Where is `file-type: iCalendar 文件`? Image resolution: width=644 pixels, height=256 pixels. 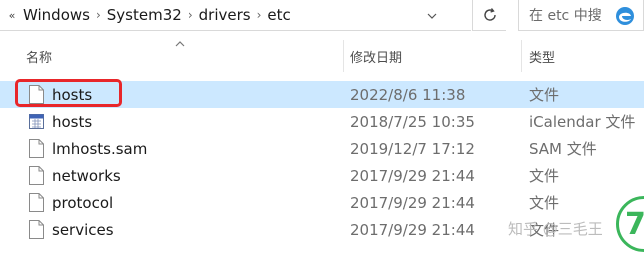 file-type: iCalendar 文件 is located at coordinates (582, 122).